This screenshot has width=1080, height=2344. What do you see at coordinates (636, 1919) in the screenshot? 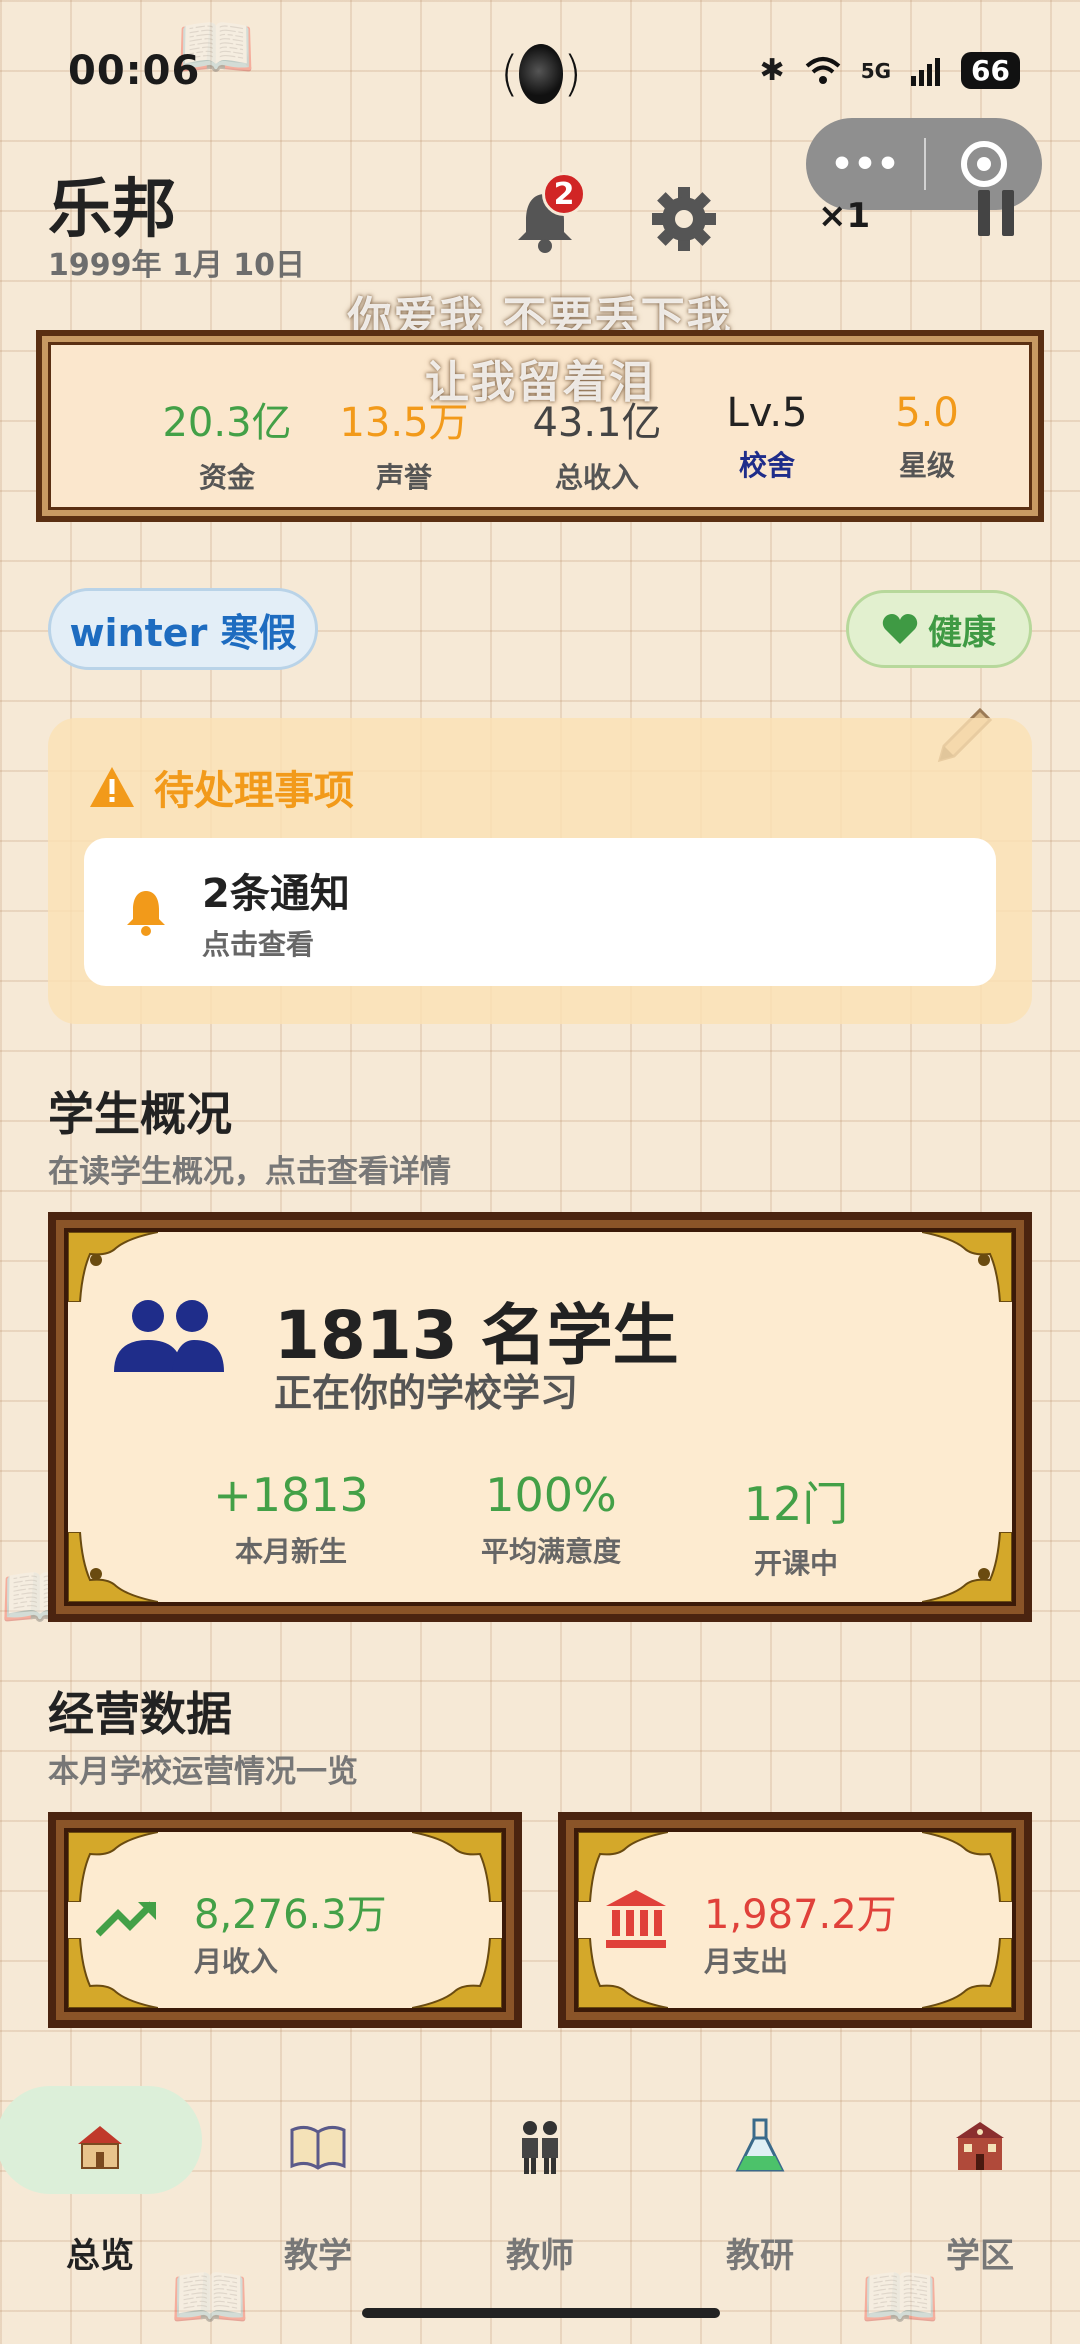
I see `bank-icon` at bounding box center [636, 1919].